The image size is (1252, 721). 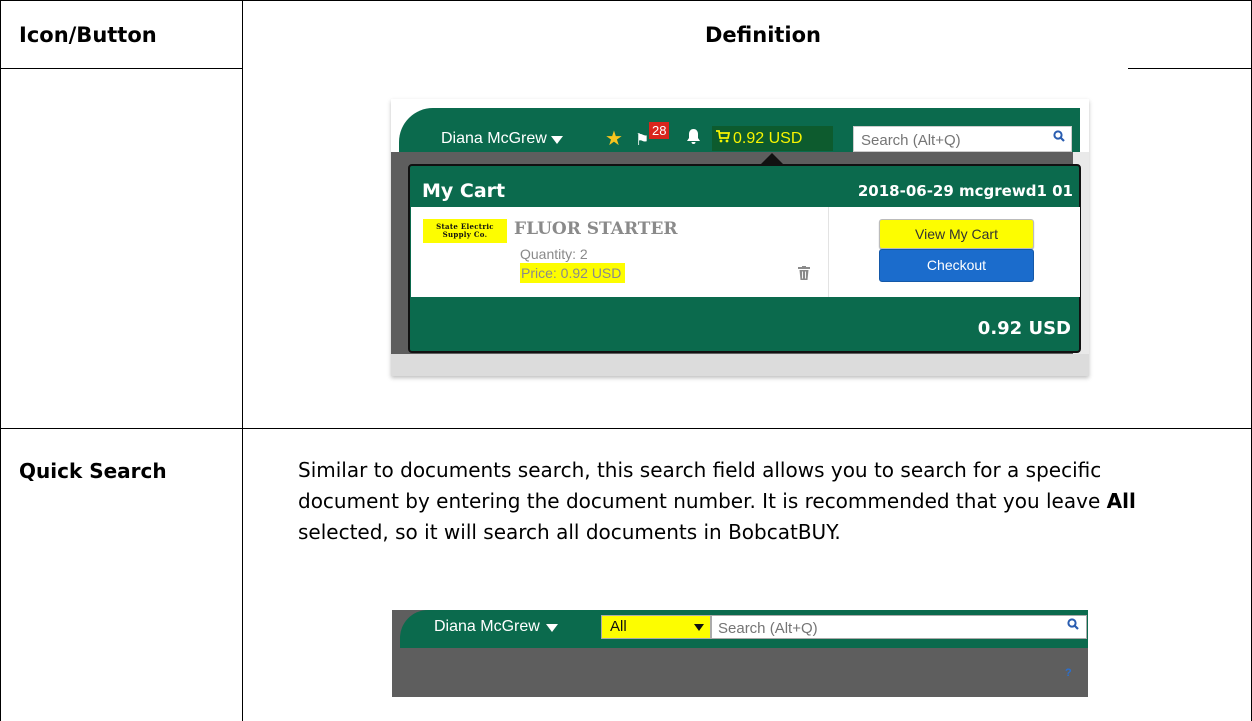 I want to click on cart-total-label: 0.92 USD, so click(x=768, y=138).